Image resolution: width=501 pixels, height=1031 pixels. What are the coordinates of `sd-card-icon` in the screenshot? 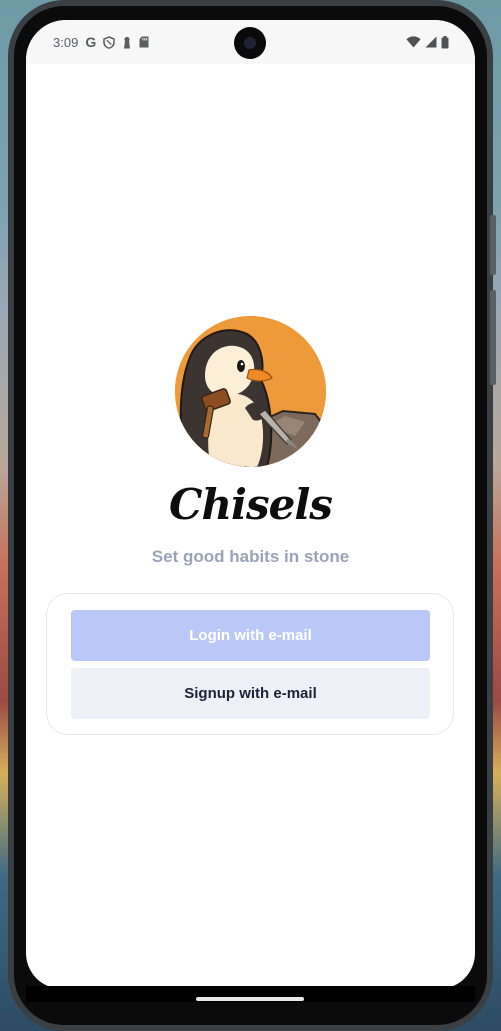 It's located at (144, 42).